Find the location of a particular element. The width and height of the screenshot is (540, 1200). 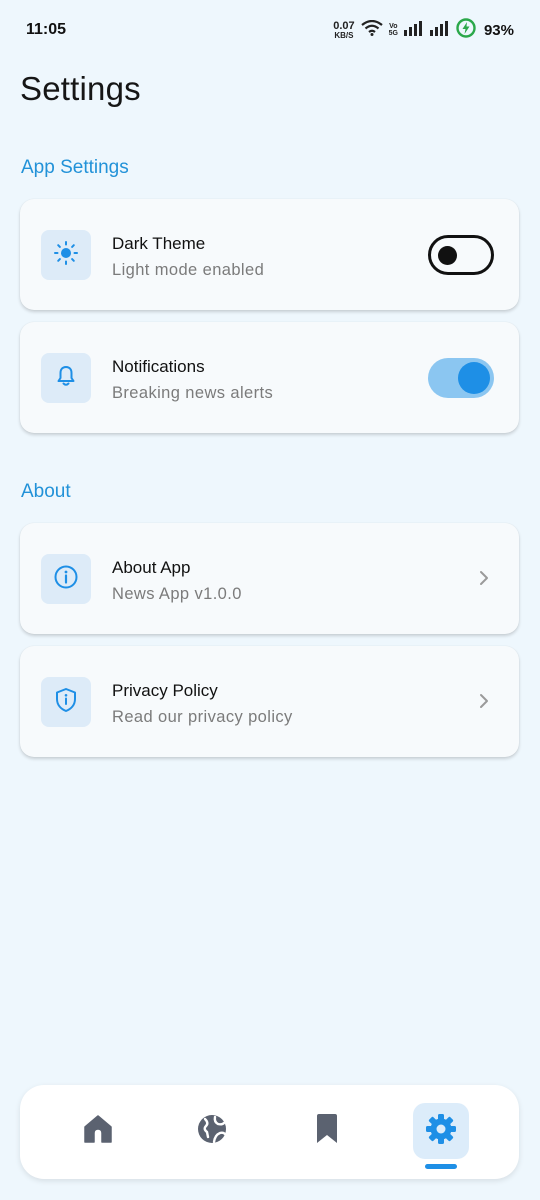

dark-theme-icon-tile is located at coordinates (66, 255).